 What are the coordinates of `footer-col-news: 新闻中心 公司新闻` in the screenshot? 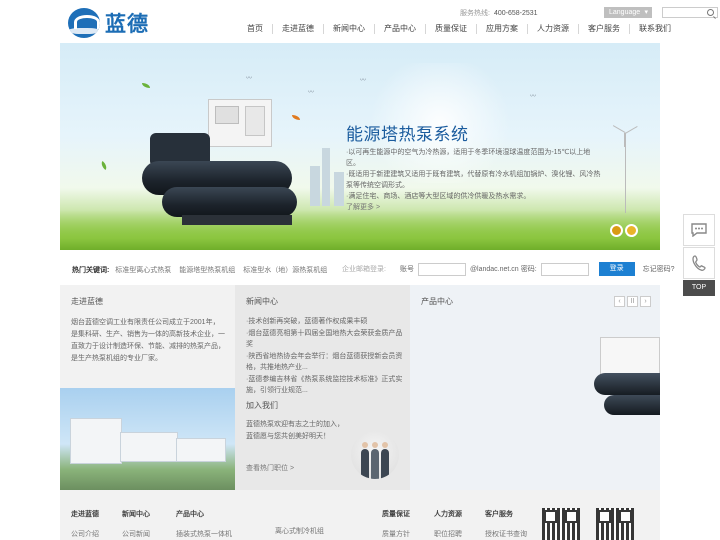 It's located at (136, 524).